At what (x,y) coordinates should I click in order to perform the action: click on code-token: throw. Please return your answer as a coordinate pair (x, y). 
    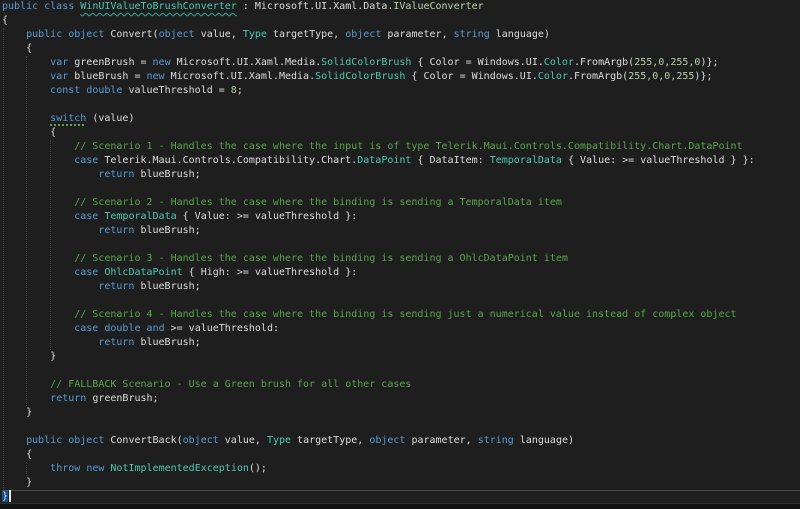
    Looking at the image, I should click on (65, 468).